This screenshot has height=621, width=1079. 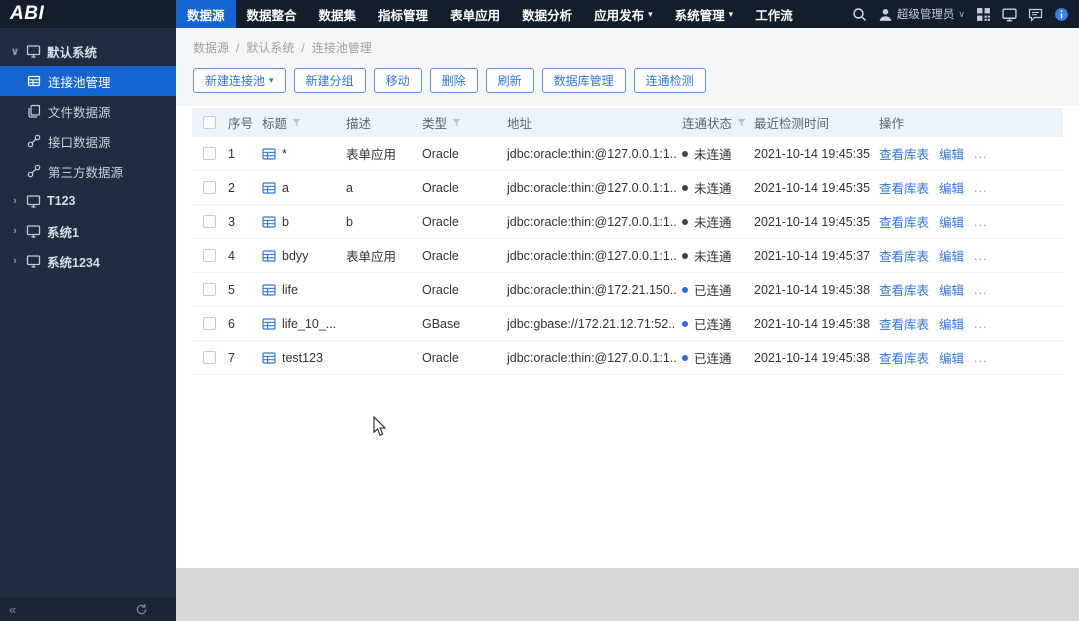 What do you see at coordinates (88, 261) in the screenshot?
I see `sidebar-system-item: › 系统1234` at bounding box center [88, 261].